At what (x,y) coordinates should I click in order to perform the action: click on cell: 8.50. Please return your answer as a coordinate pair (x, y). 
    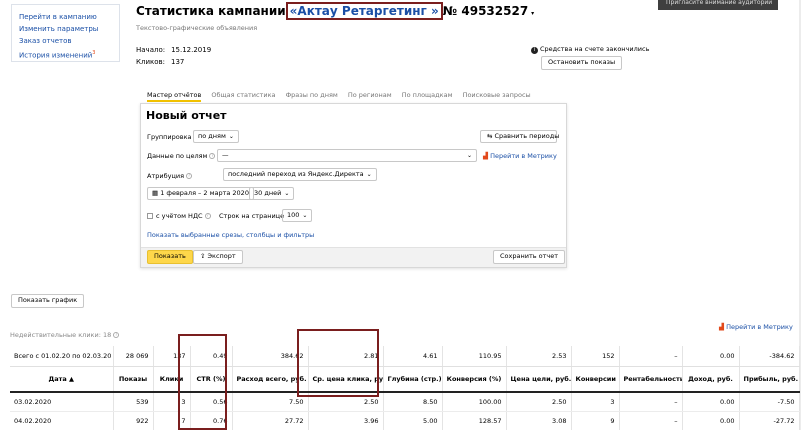
    Looking at the image, I should click on (413, 402).